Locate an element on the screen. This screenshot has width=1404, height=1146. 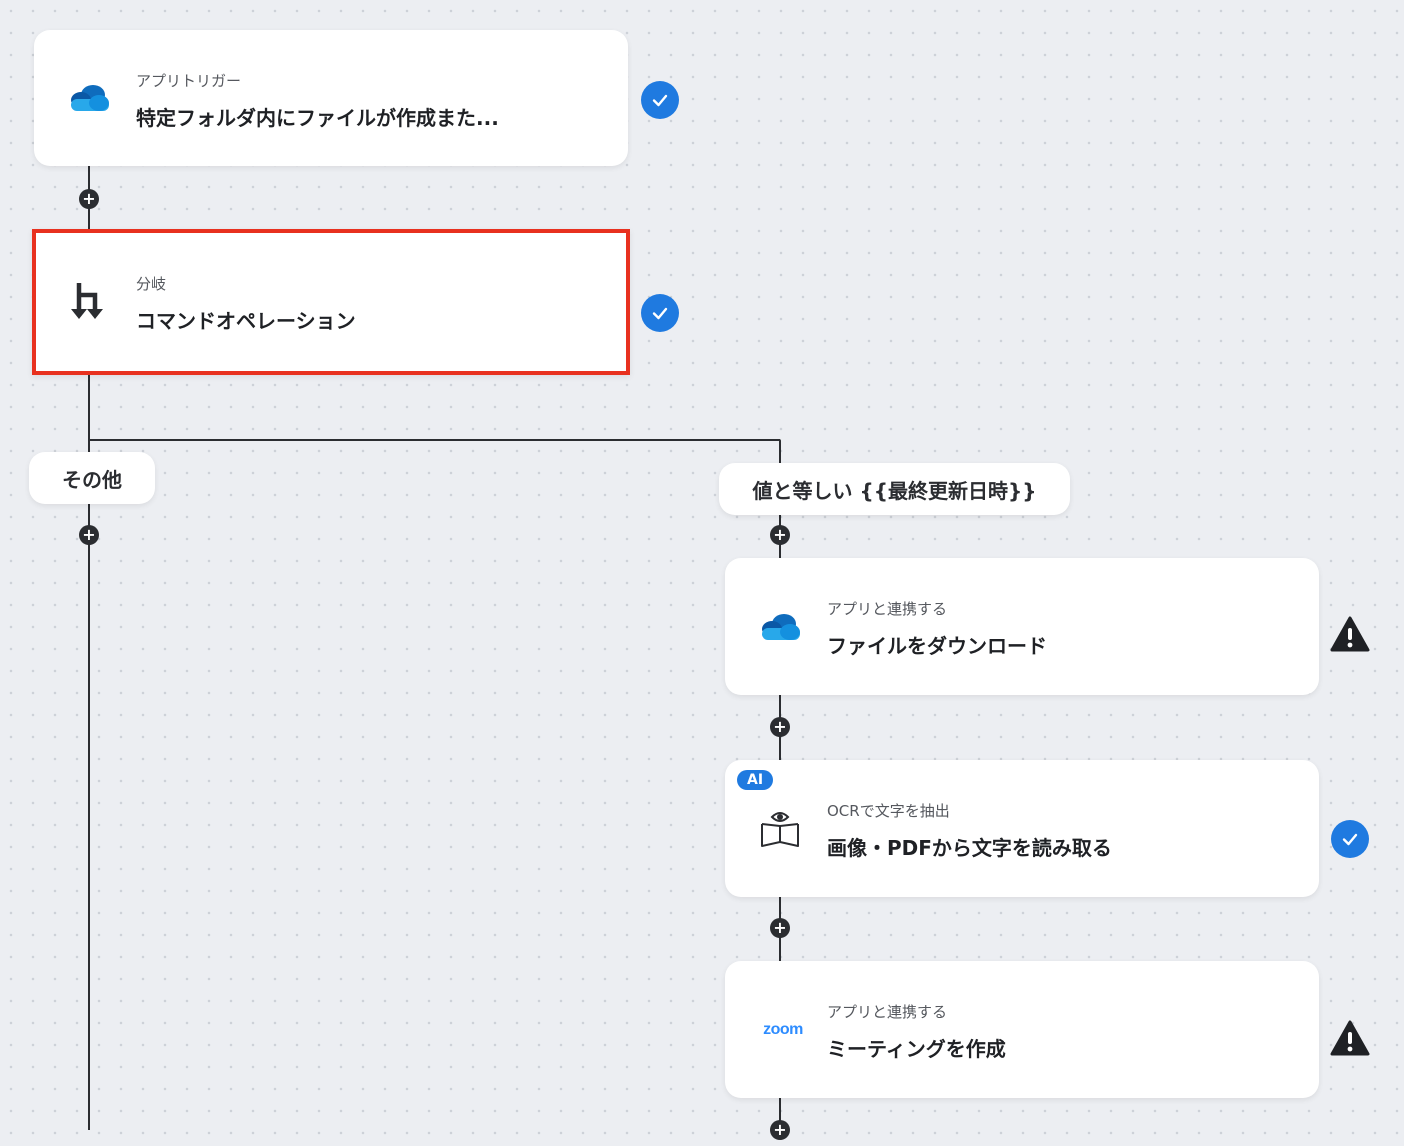
add-step-button-after-zoom: + is located at coordinates (780, 1130).